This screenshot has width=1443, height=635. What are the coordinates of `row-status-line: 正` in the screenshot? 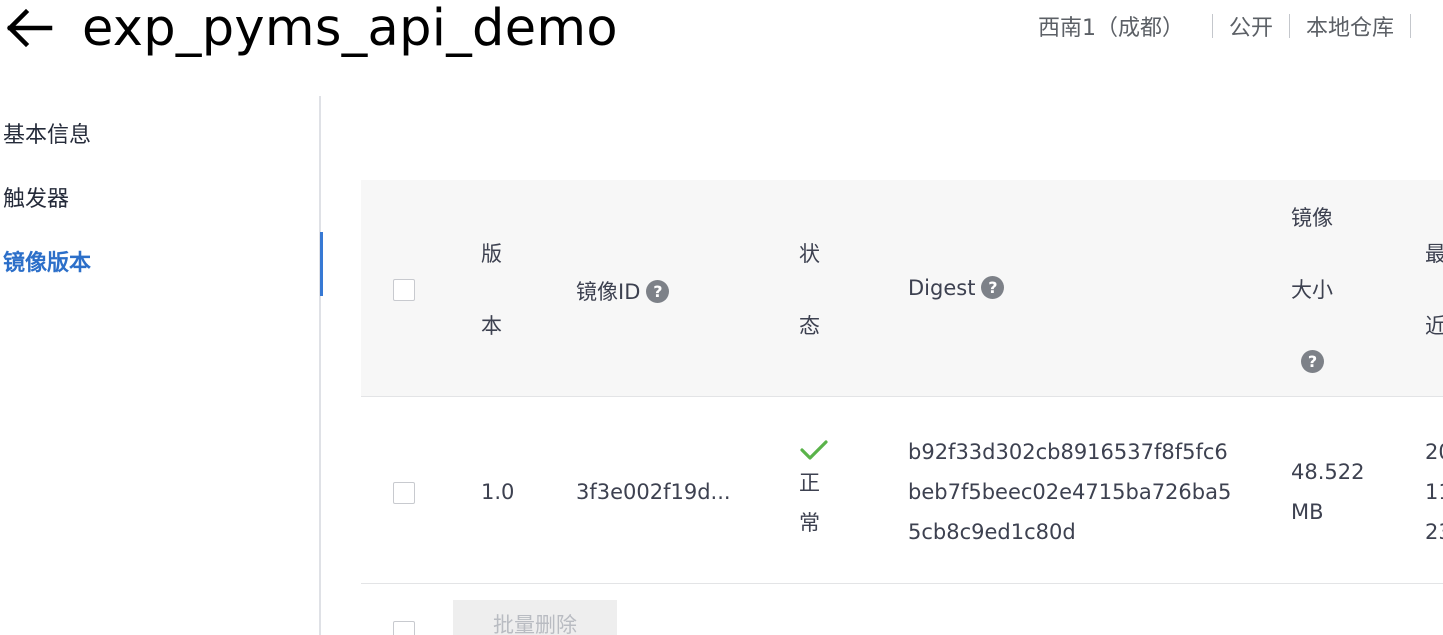 It's located at (809, 483).